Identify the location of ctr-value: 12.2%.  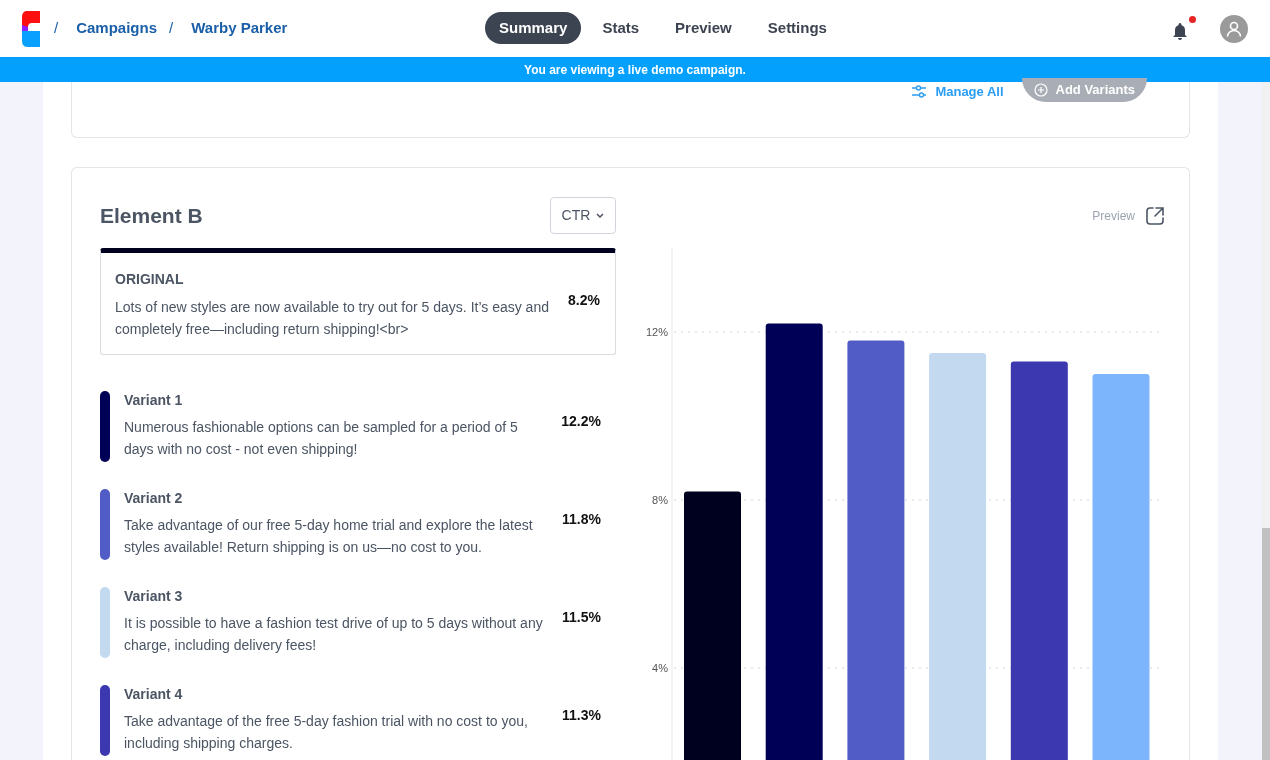
(581, 421).